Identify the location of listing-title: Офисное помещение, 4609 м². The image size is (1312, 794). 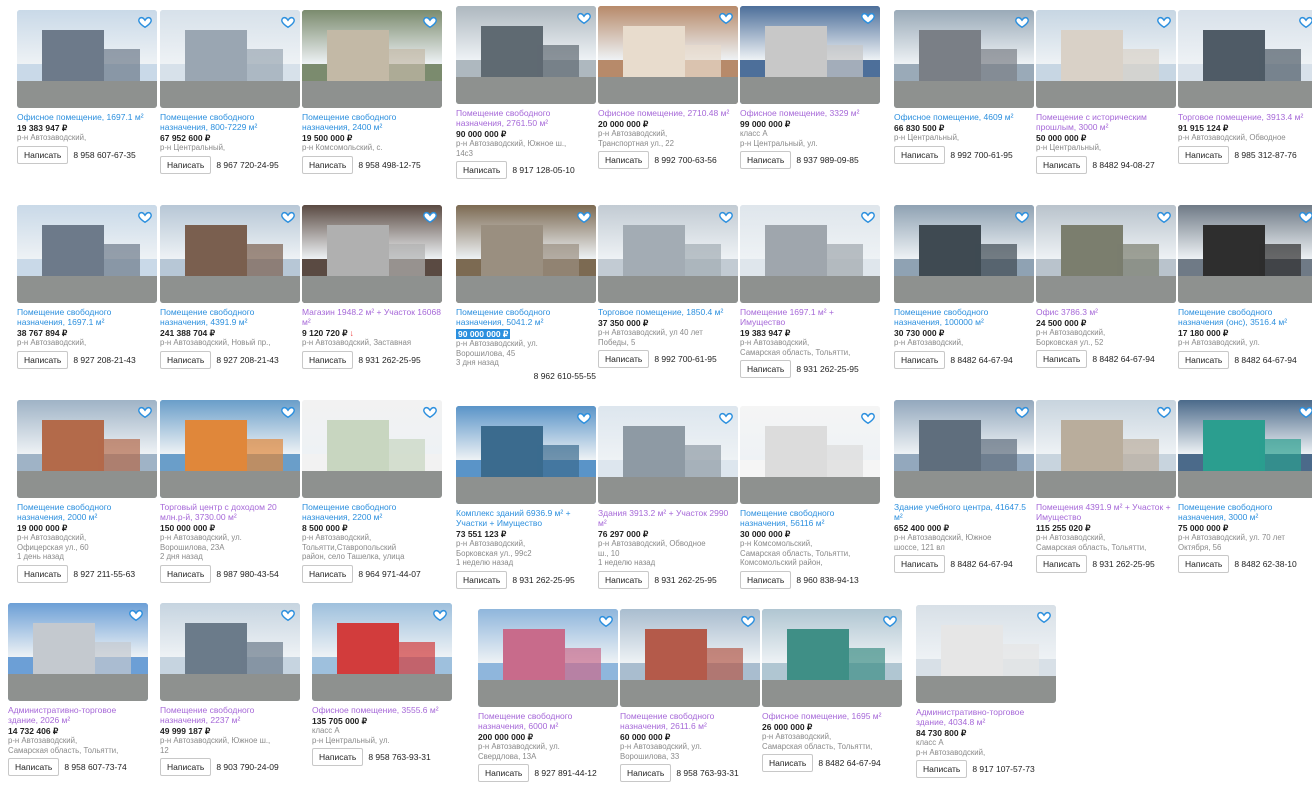
(964, 117).